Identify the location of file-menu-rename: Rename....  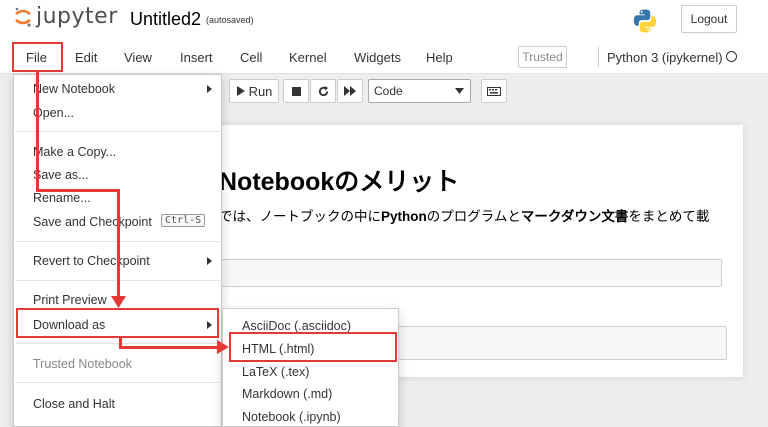
(62, 198).